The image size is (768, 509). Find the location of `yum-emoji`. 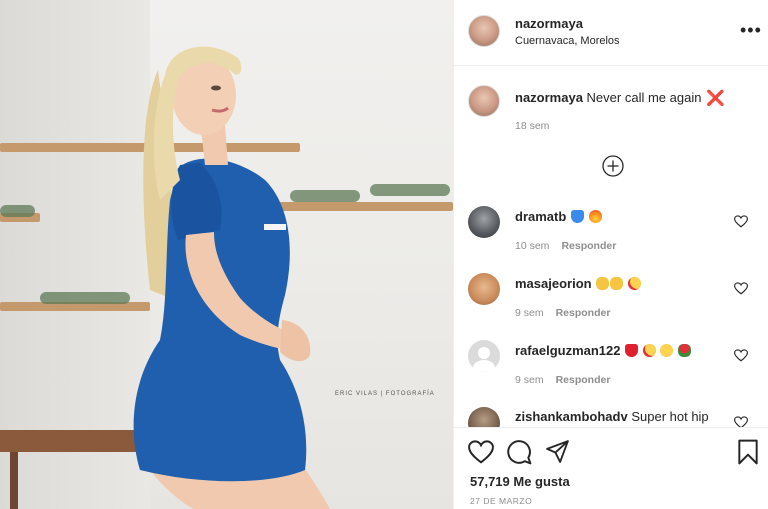

yum-emoji is located at coordinates (667, 350).